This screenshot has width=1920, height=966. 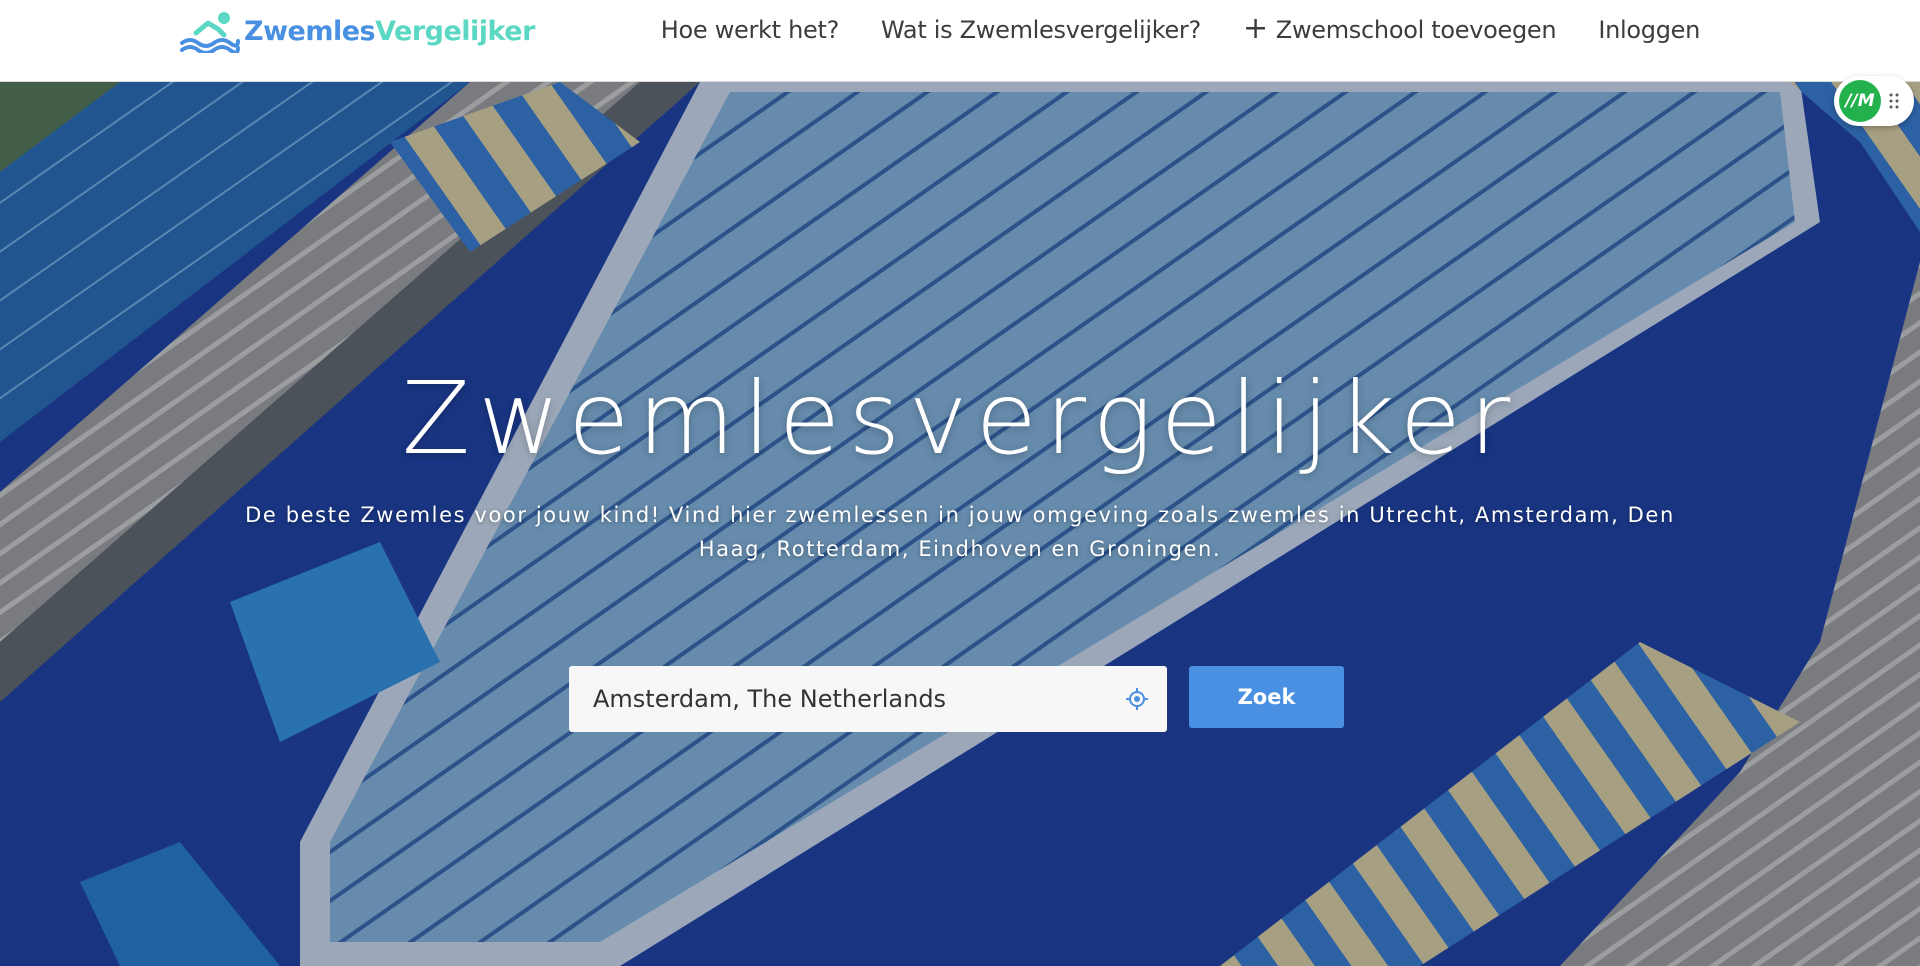 I want to click on hero-subtitle-line2: Haag, Rotterdam, Eindhoven en Groningen., so click(x=960, y=549).